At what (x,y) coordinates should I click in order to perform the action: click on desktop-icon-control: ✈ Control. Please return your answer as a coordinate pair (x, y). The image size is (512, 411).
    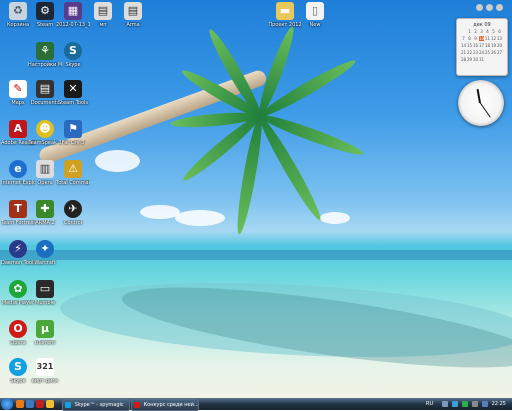
    Looking at the image, I should click on (73, 213).